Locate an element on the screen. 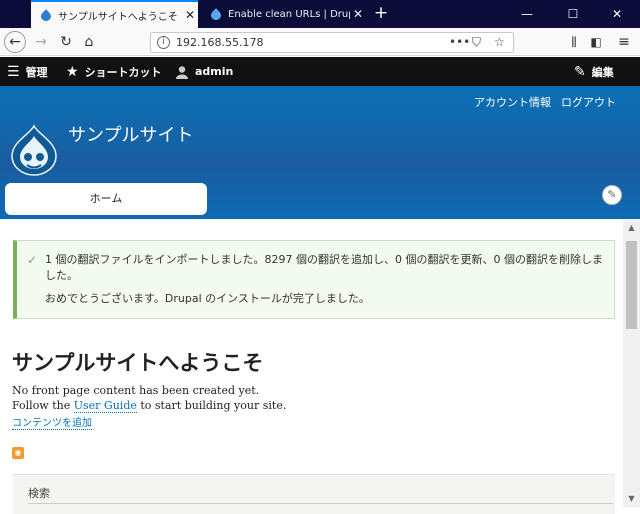  site-info-icon: i is located at coordinates (163, 42).